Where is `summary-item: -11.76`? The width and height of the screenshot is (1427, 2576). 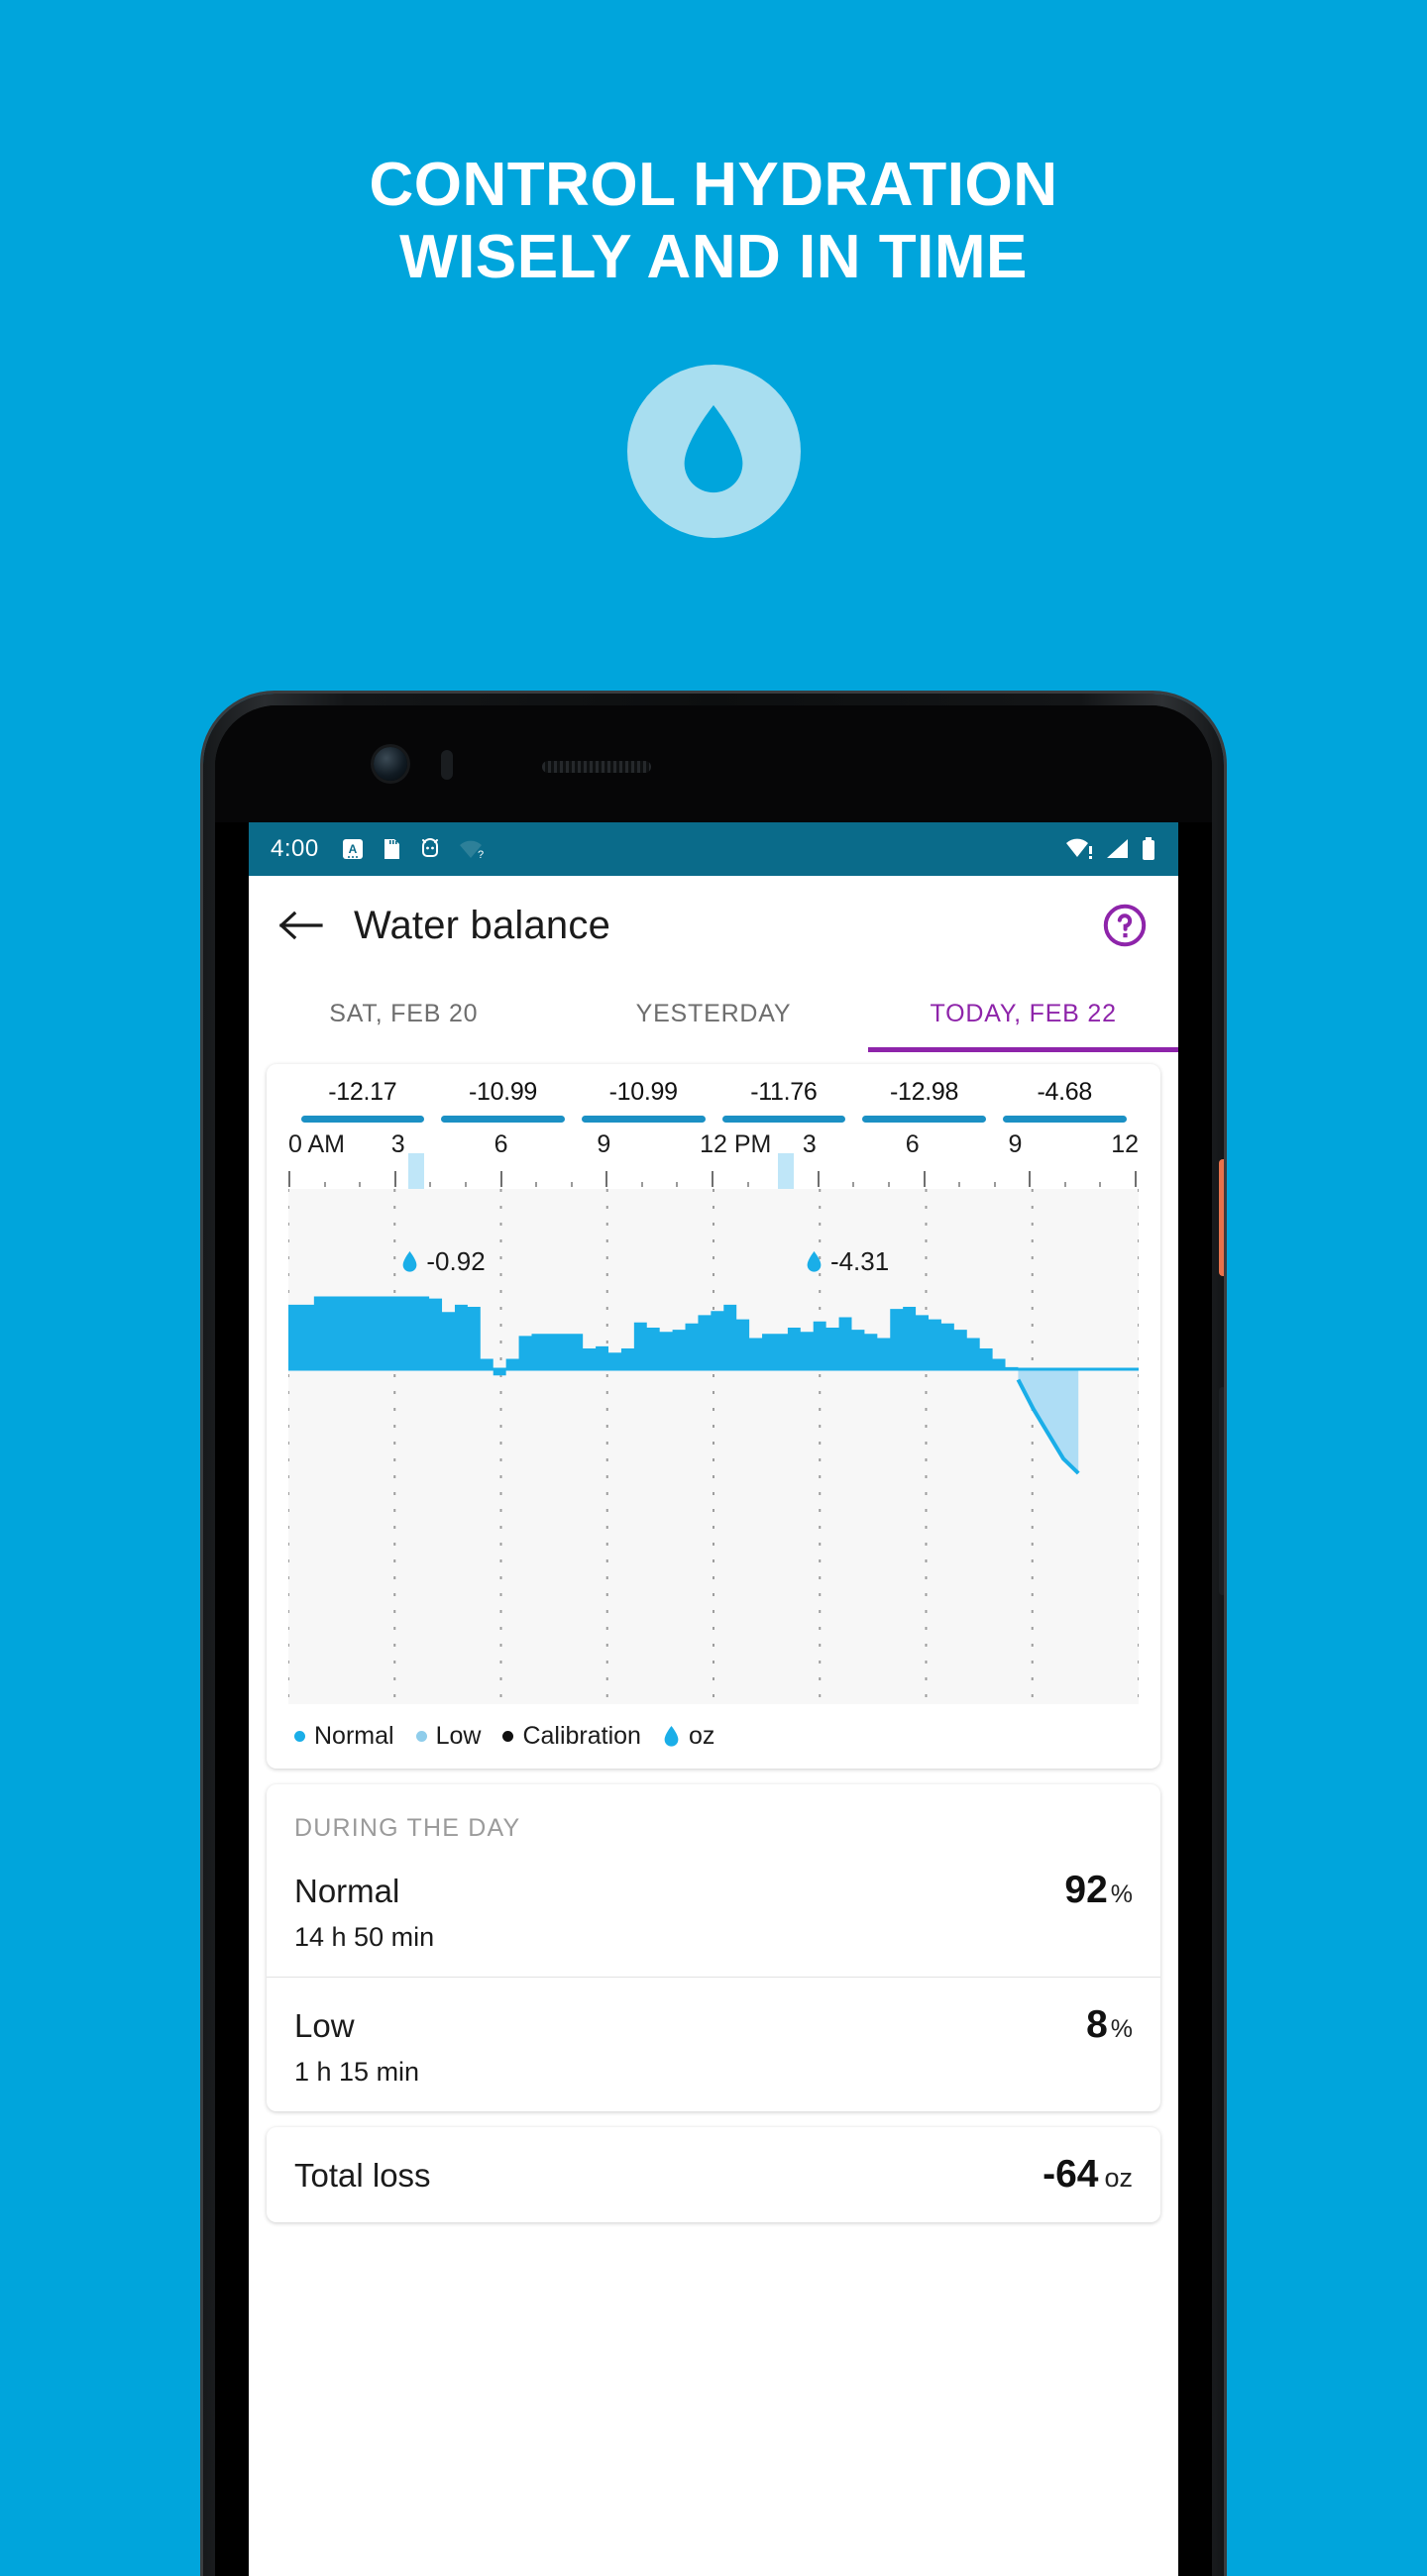 summary-item: -11.76 is located at coordinates (784, 1100).